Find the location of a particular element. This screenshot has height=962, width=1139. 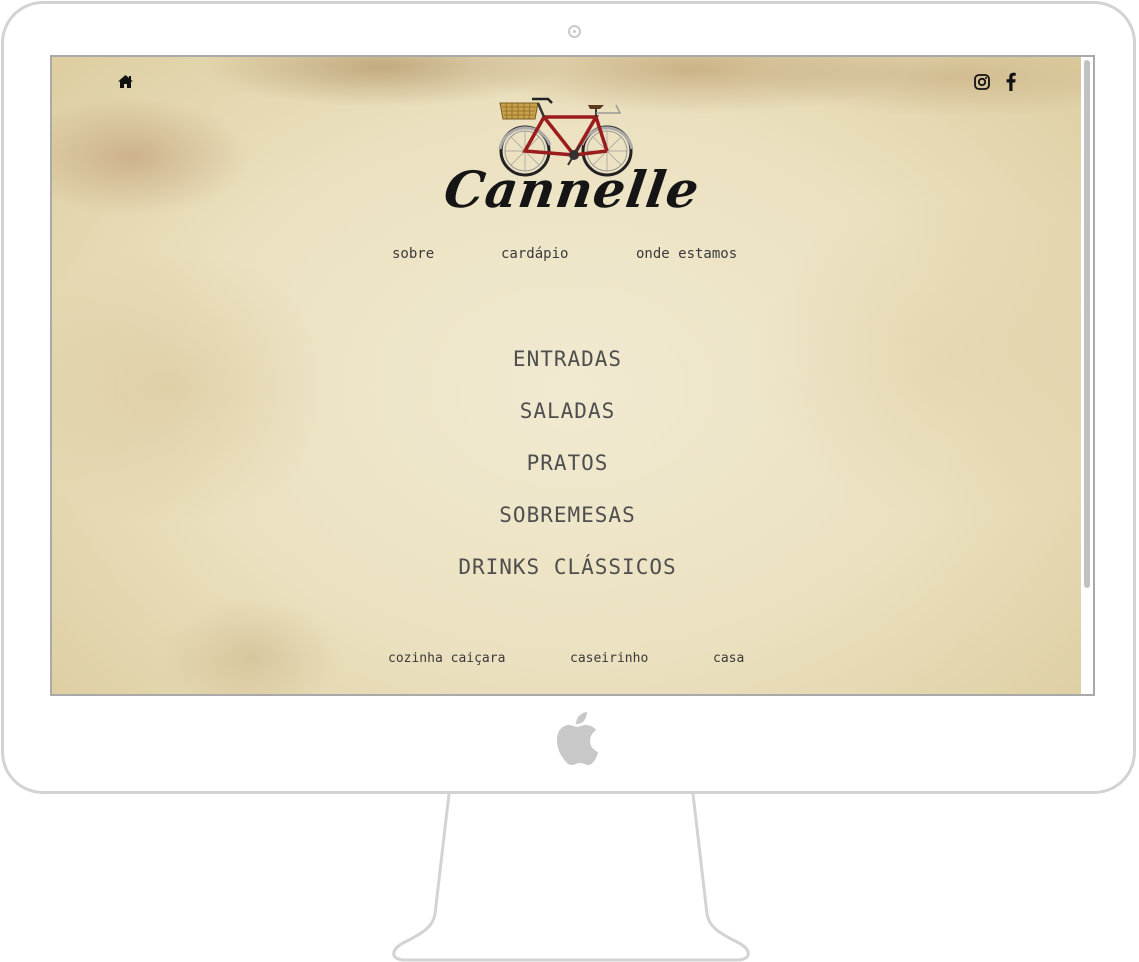

apple-logo is located at coordinates (577, 738).